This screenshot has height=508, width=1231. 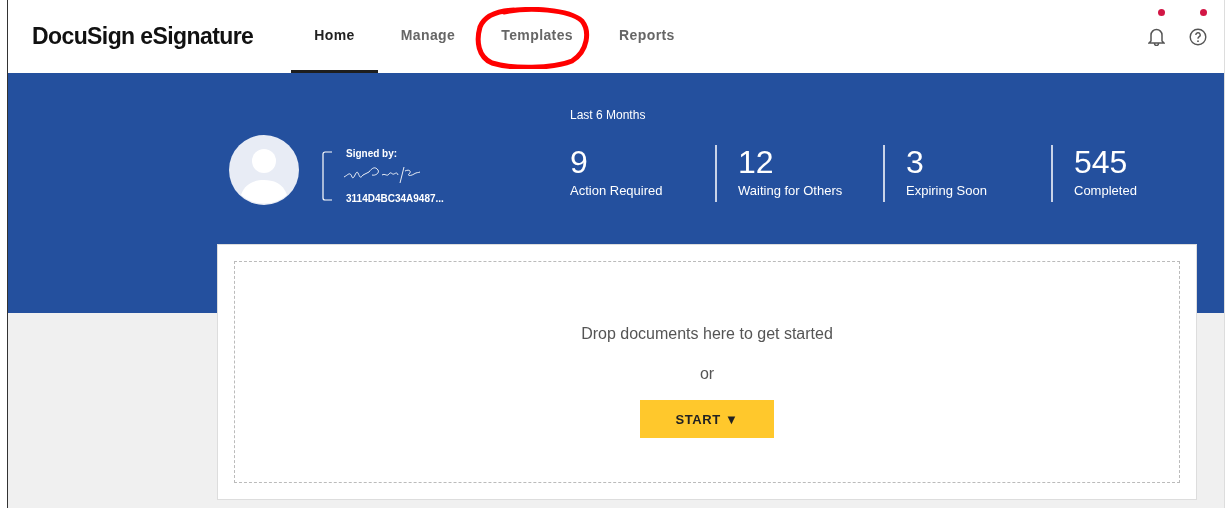 I want to click on avatar-icon, so click(x=264, y=170).